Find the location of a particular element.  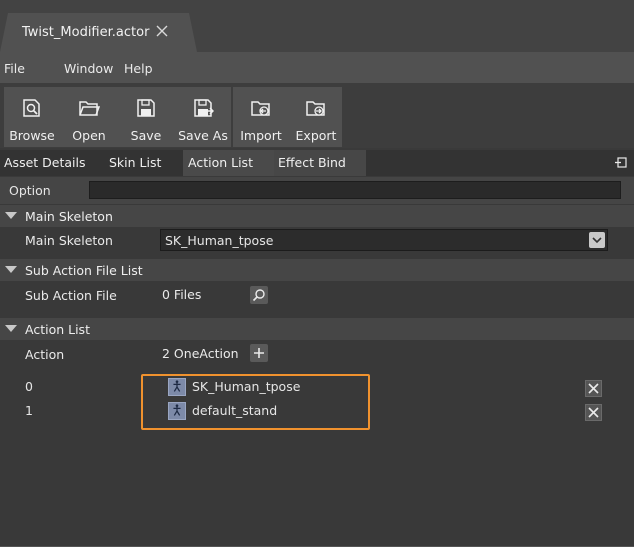

save-button: Save is located at coordinates (146, 117).